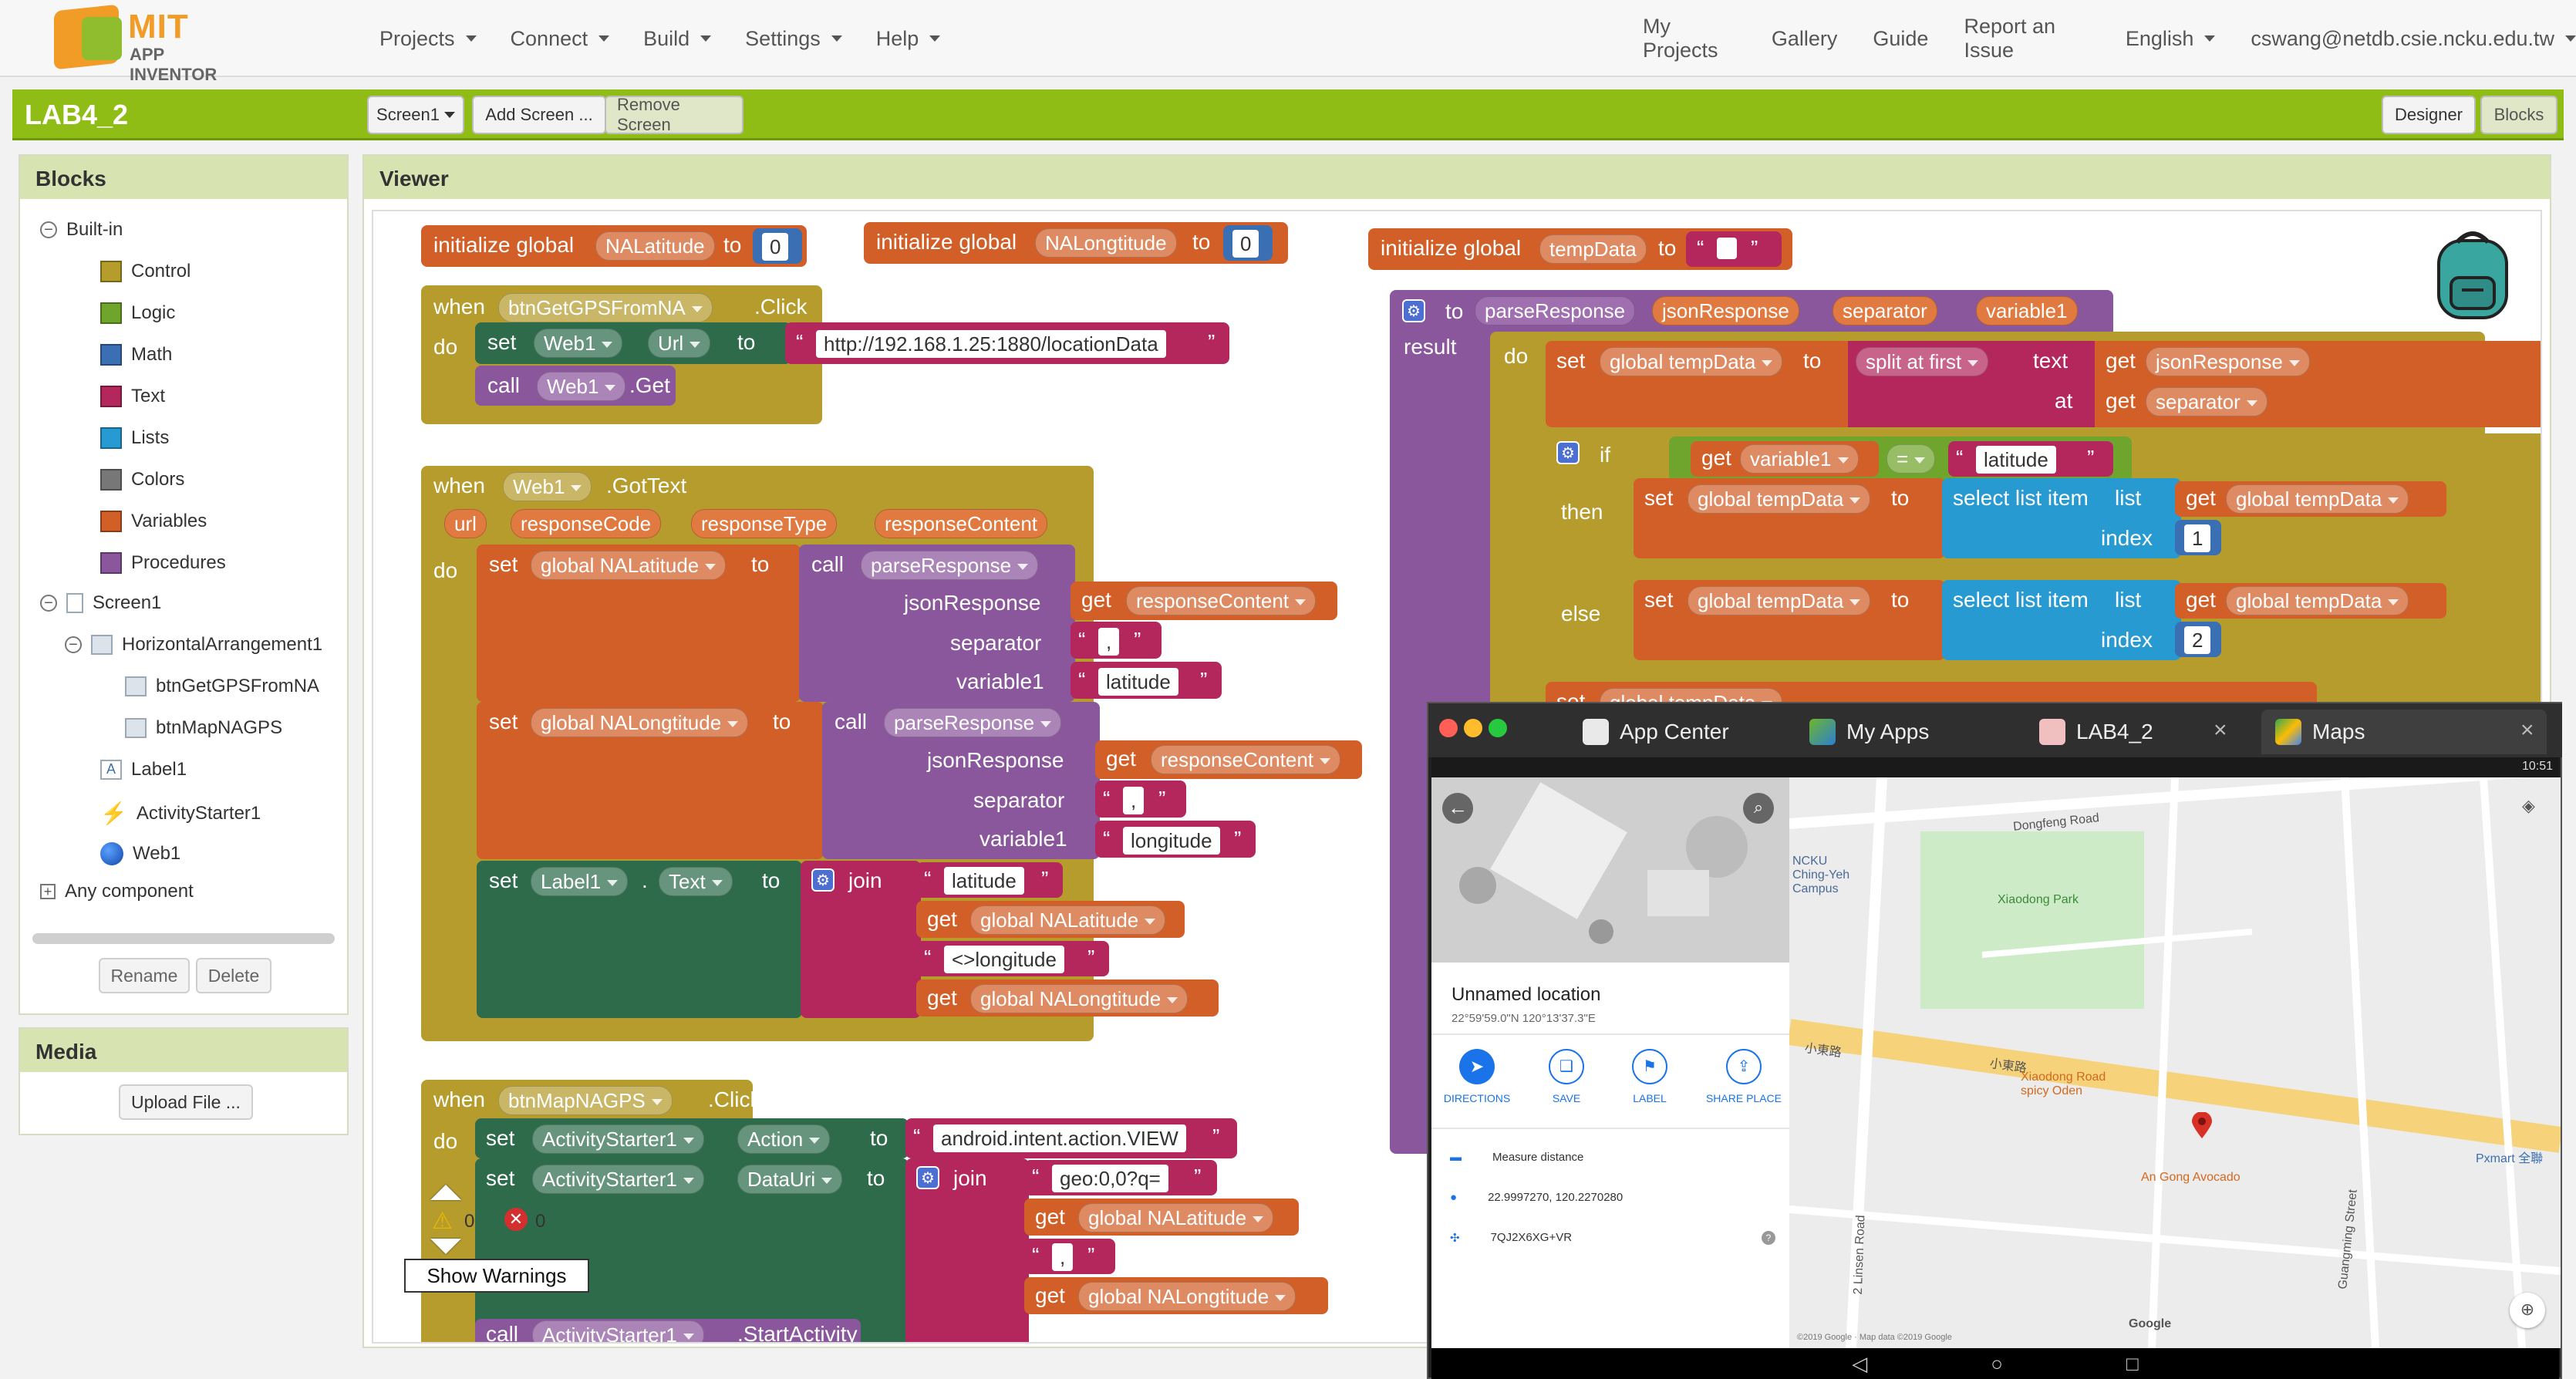 The width and height of the screenshot is (2576, 1379). What do you see at coordinates (1593, 249) in the screenshot?
I see `variable-name-field: tempData` at bounding box center [1593, 249].